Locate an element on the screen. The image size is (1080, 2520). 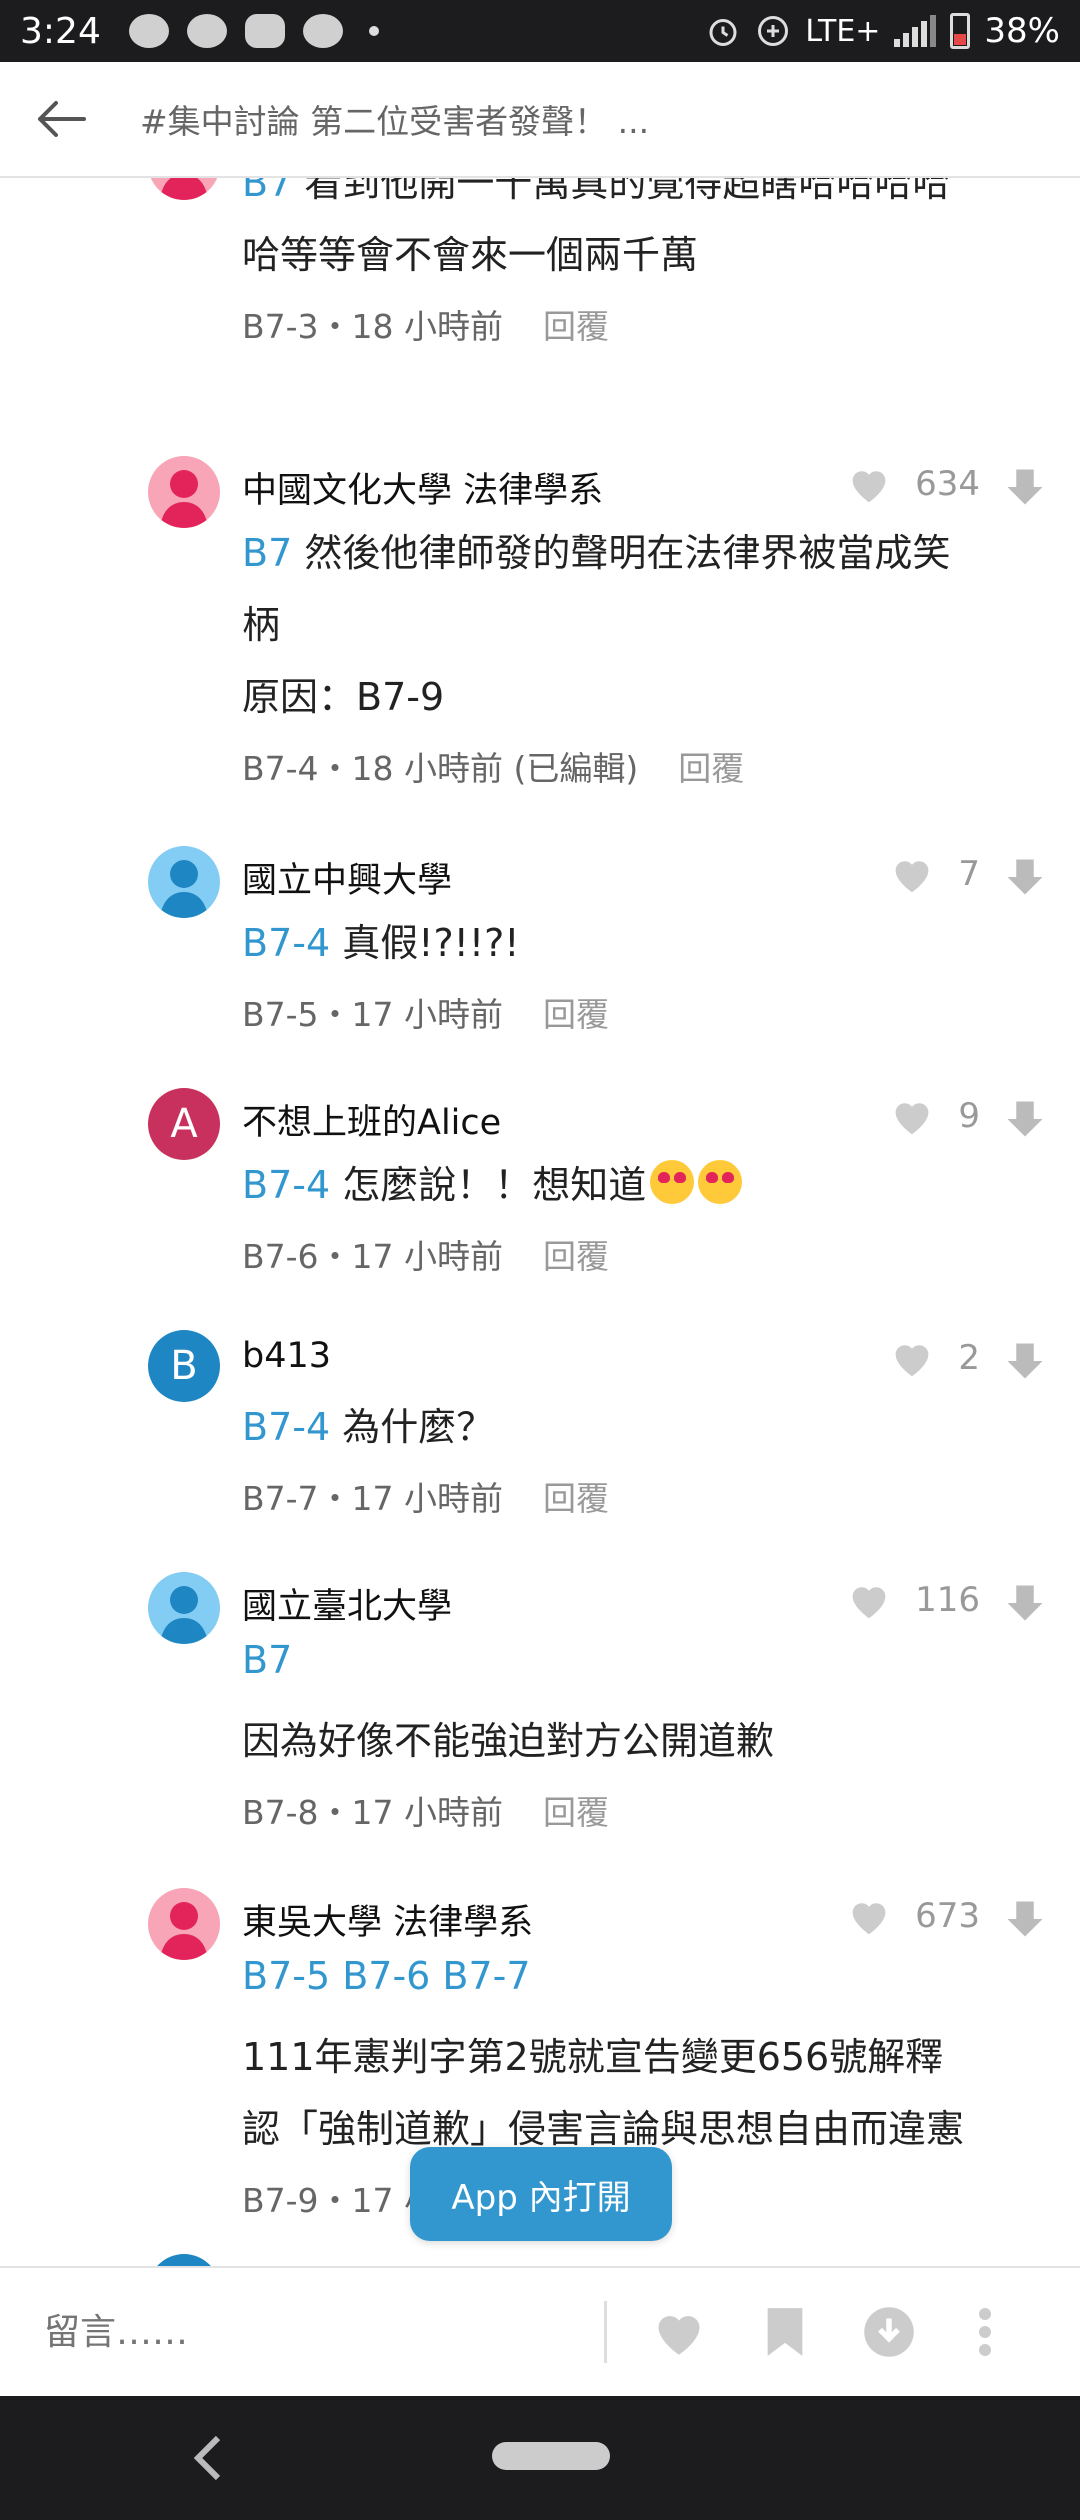
comment-like-button: 673 is located at coordinates (913, 1916).